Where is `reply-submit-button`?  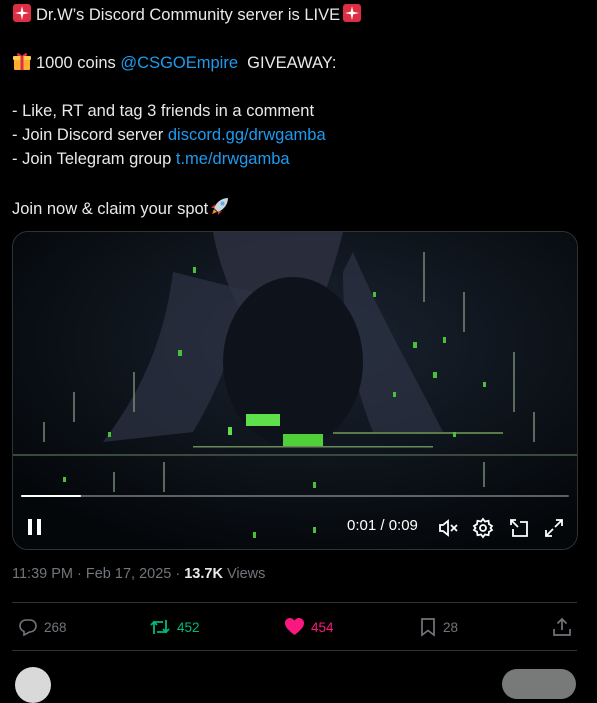 reply-submit-button is located at coordinates (539, 684).